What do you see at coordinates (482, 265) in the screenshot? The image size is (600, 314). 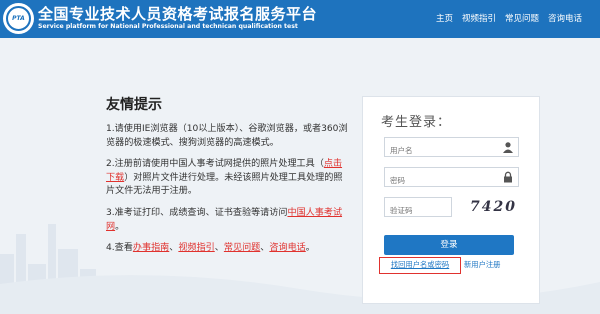 I see `register-link: 新用户注册` at bounding box center [482, 265].